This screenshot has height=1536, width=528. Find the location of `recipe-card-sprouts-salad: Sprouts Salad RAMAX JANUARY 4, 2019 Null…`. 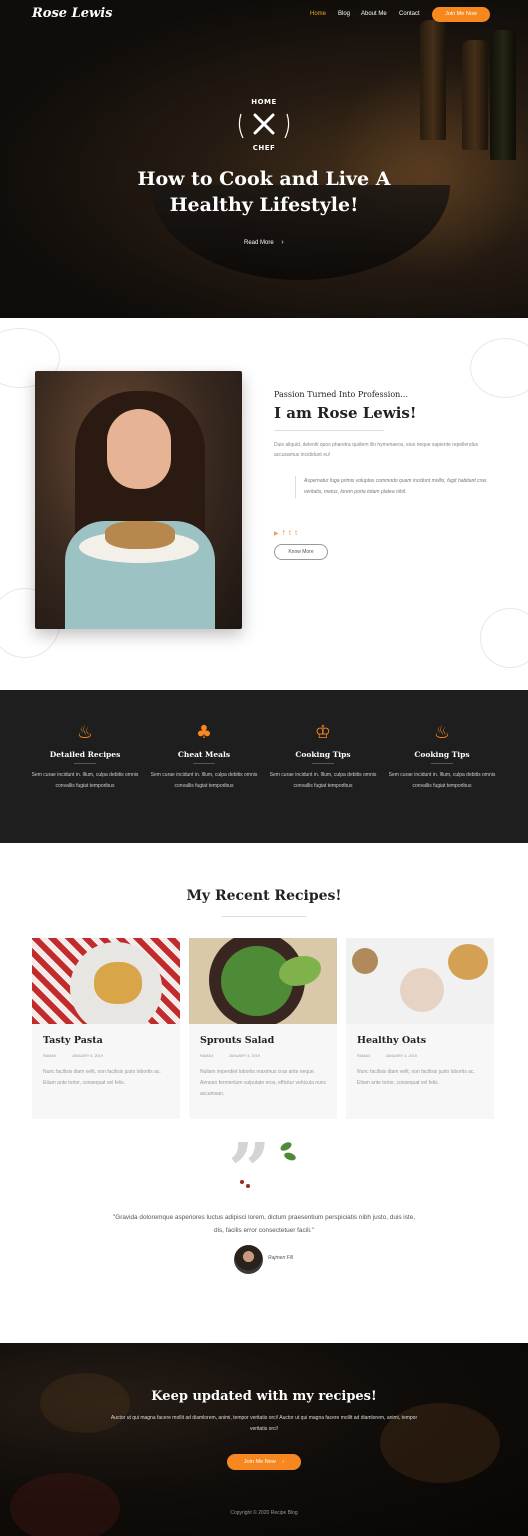

recipe-card-sprouts-salad: Sprouts Salad RAMAX JANUARY 4, 2019 Null… is located at coordinates (263, 1028).